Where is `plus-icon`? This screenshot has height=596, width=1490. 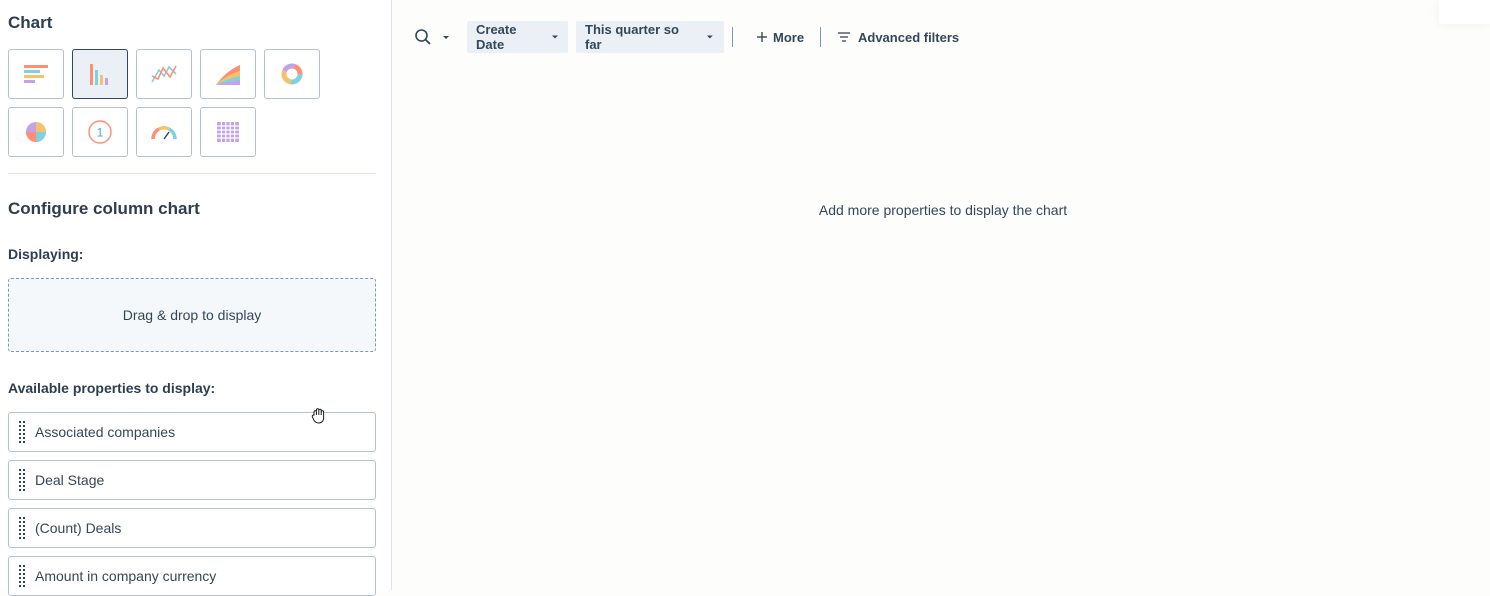 plus-icon is located at coordinates (762, 37).